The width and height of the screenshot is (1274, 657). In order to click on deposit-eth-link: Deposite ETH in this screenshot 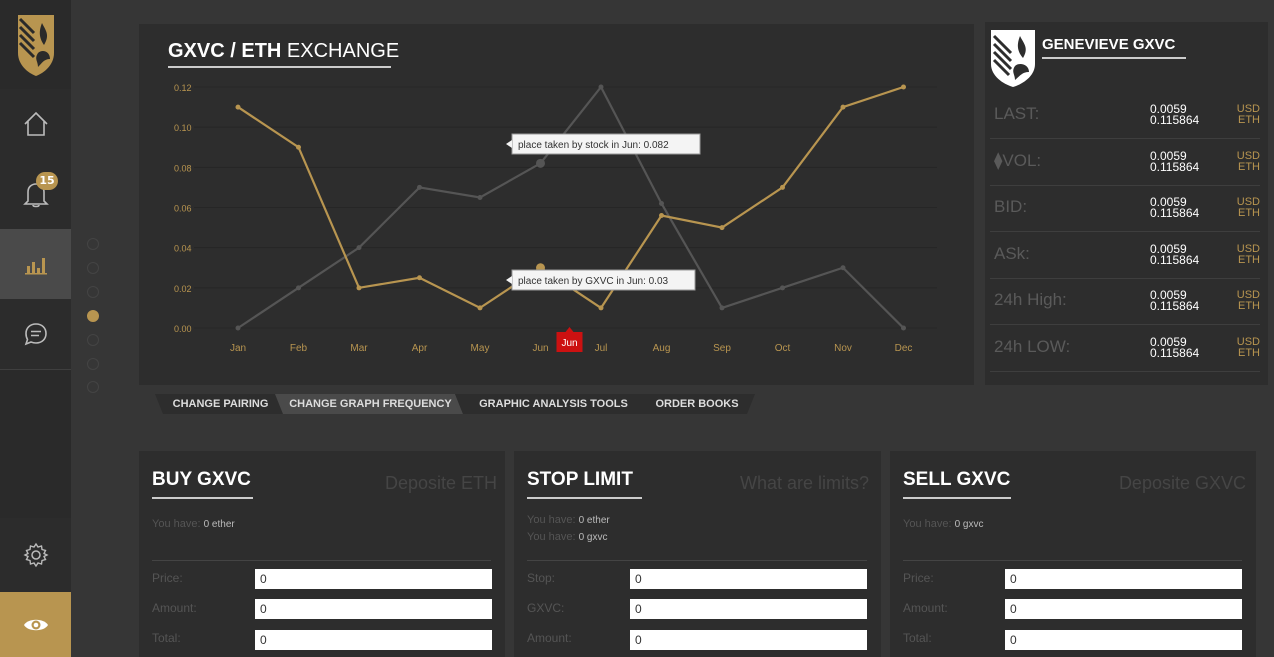, I will do `click(441, 483)`.